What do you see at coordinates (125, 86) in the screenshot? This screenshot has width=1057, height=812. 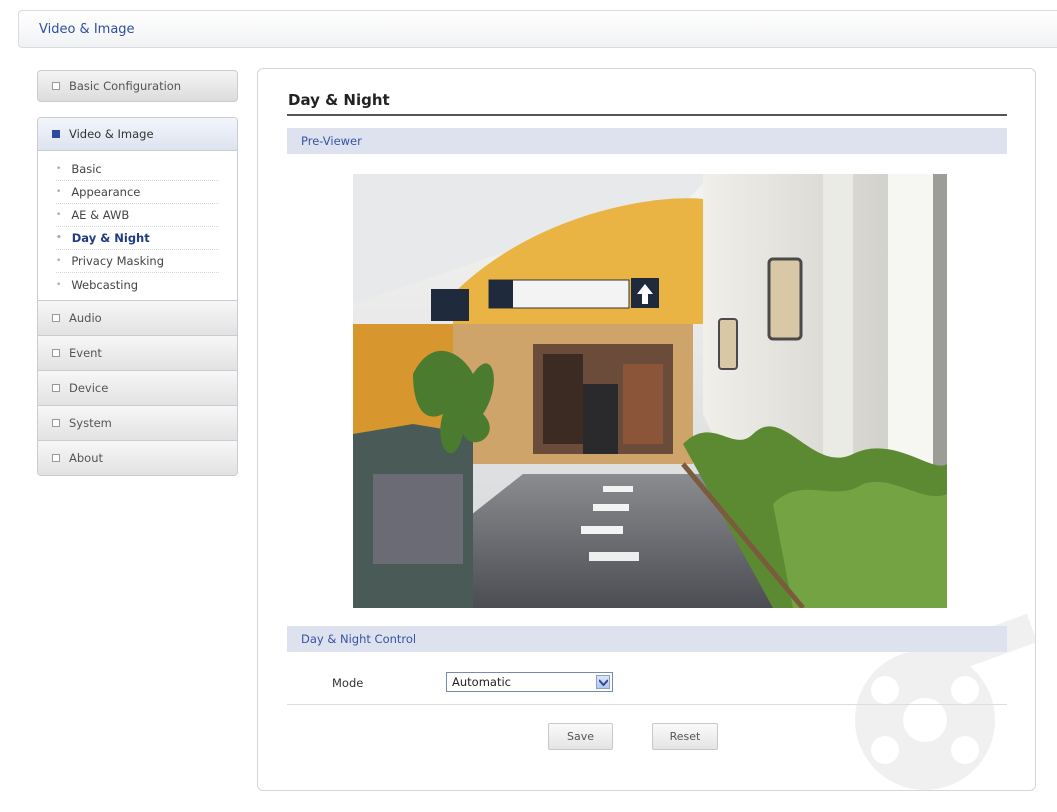 I see `sidebar-item-label: Basic Configuration` at bounding box center [125, 86].